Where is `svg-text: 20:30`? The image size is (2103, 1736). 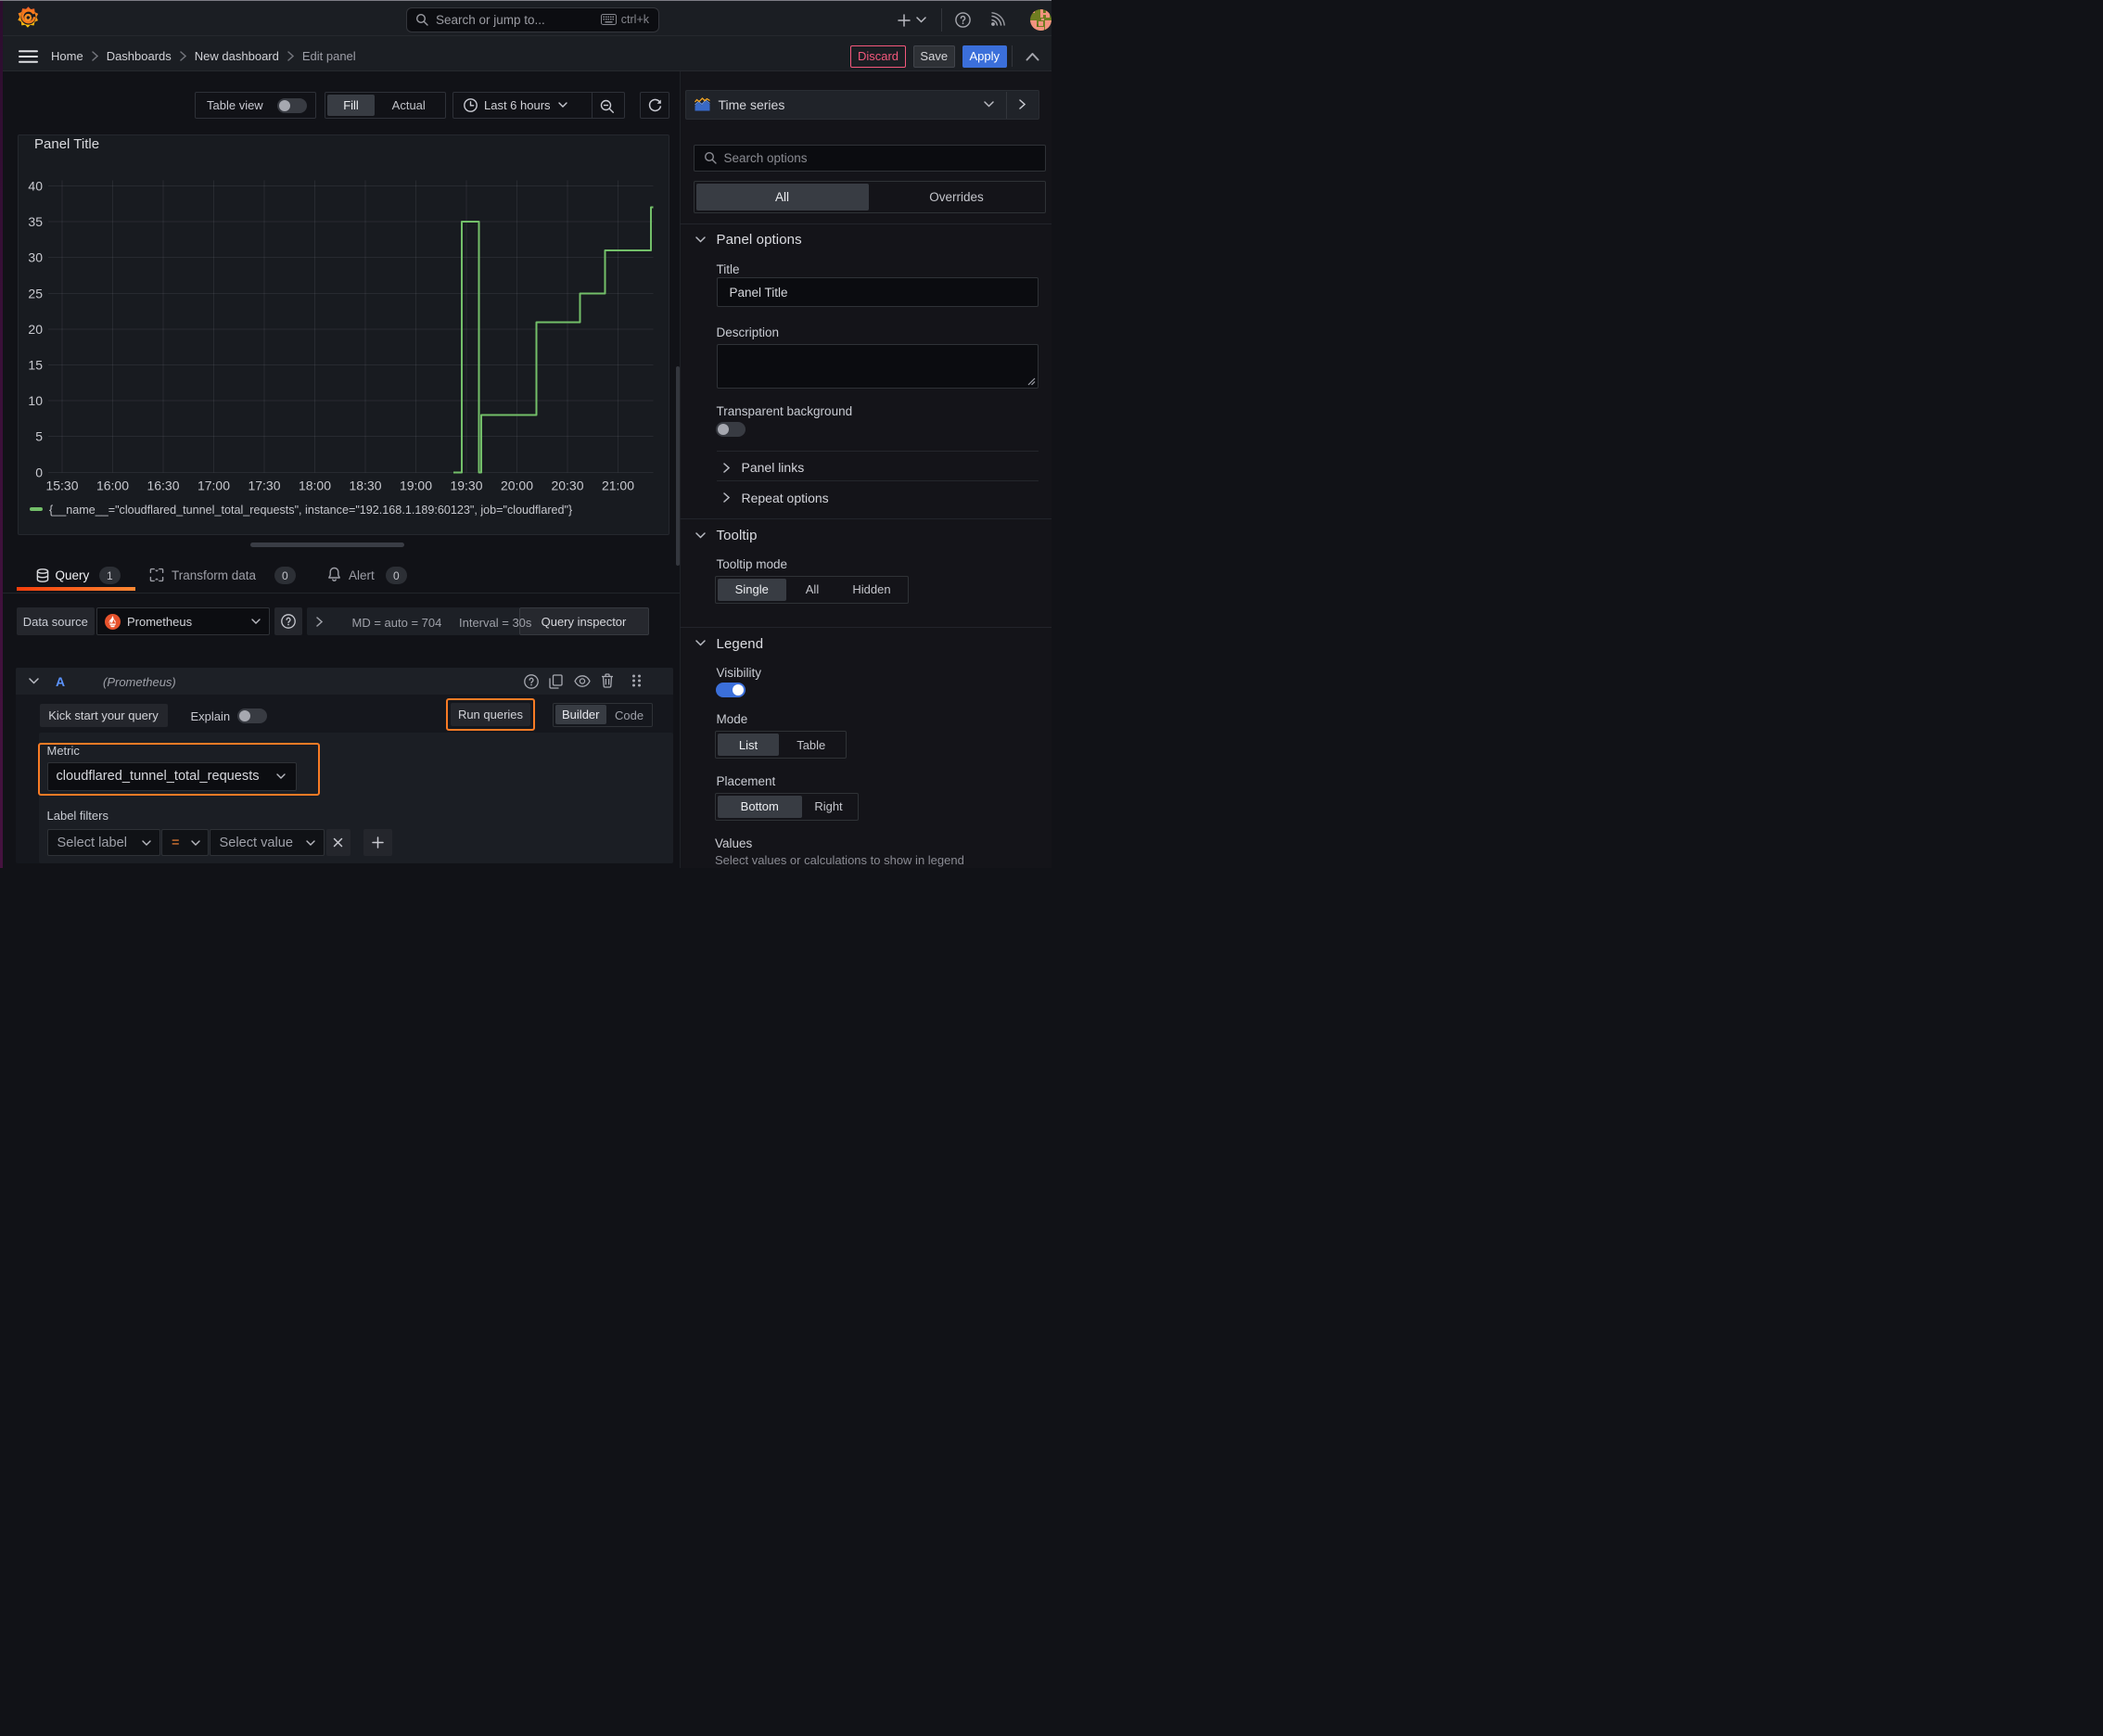 svg-text: 20:30 is located at coordinates (567, 486).